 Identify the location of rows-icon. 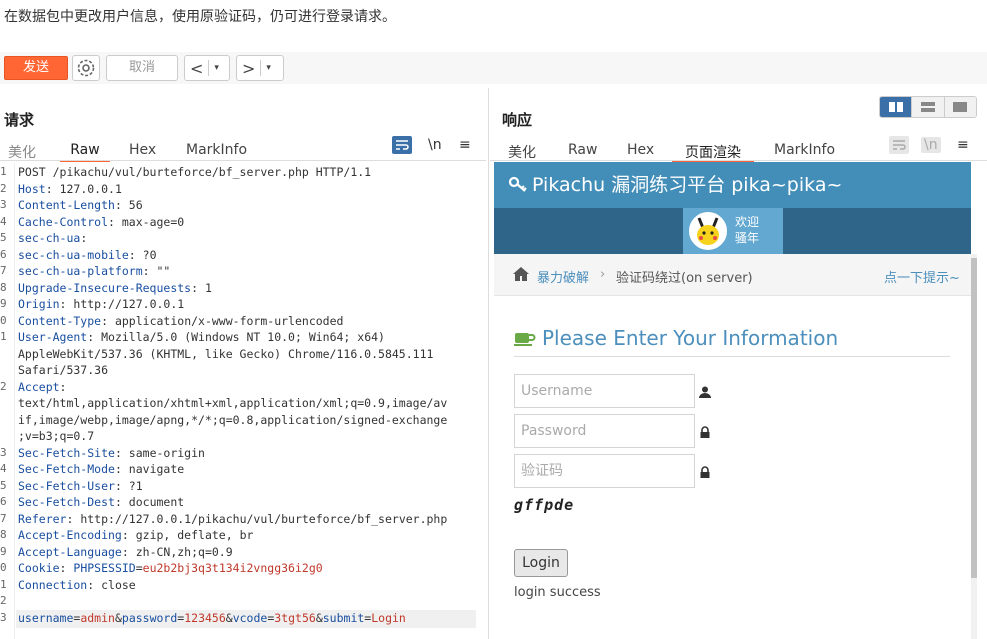
(927, 107).